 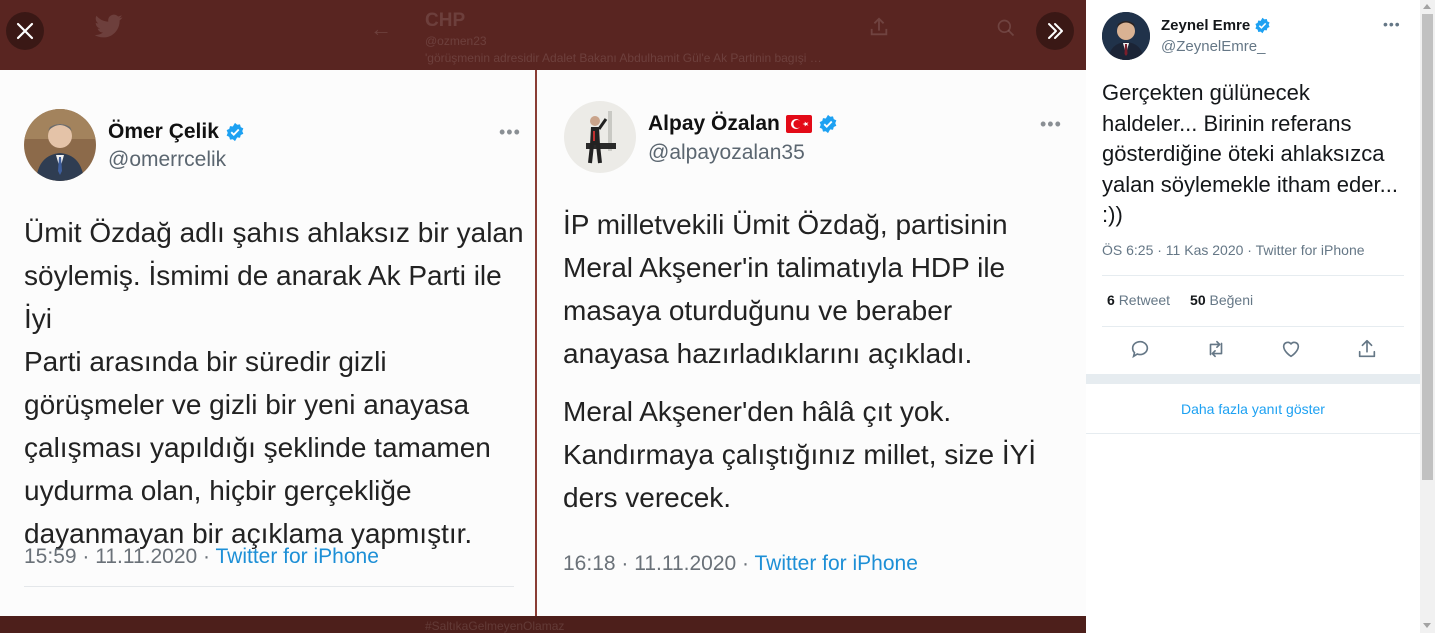 What do you see at coordinates (1427, 6) in the screenshot?
I see `scroll-up-arrow-icon` at bounding box center [1427, 6].